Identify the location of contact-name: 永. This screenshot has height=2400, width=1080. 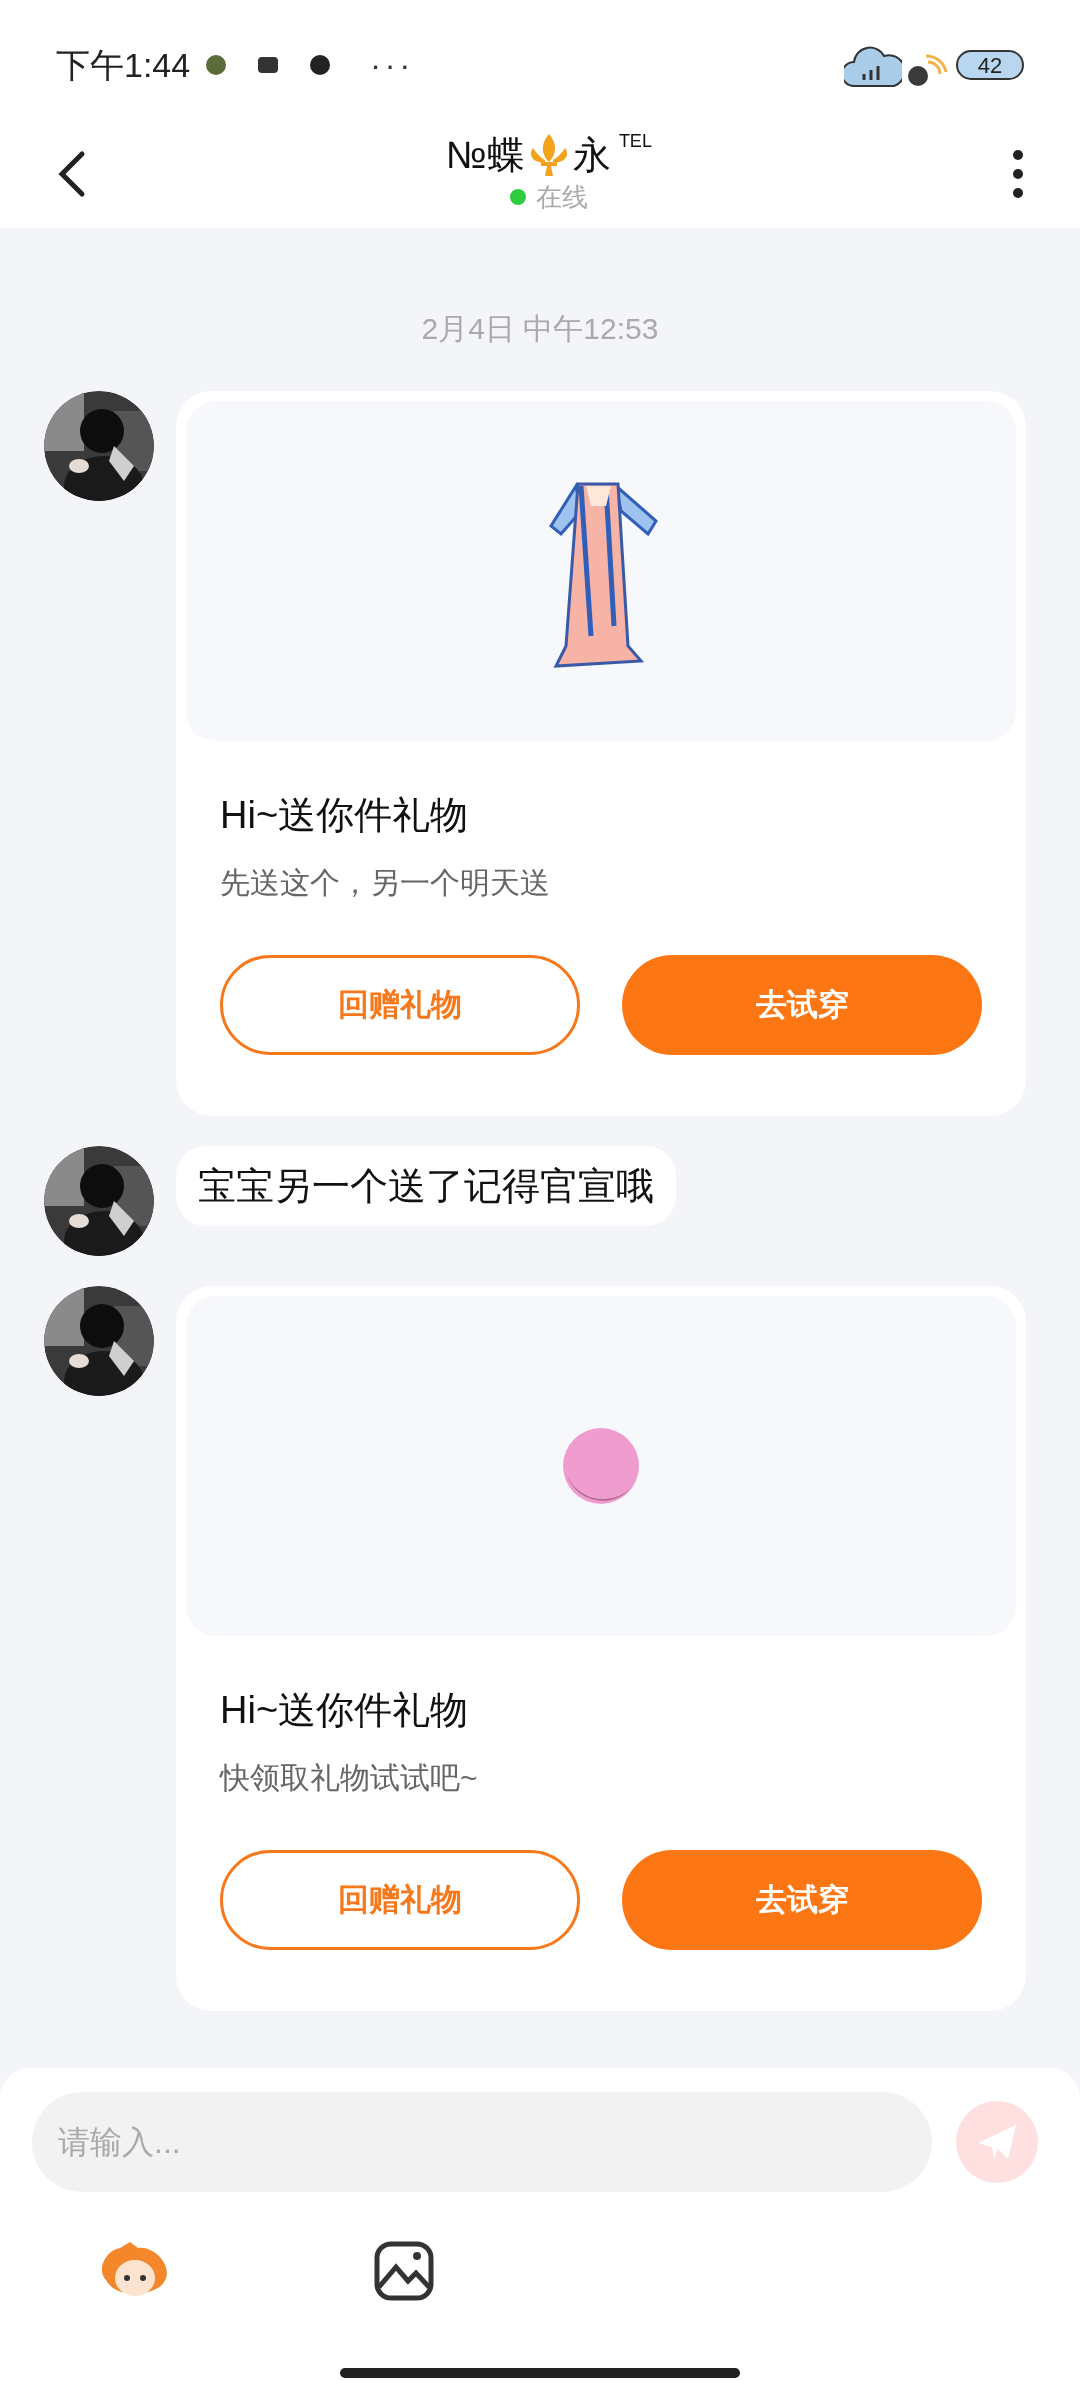
(591, 155).